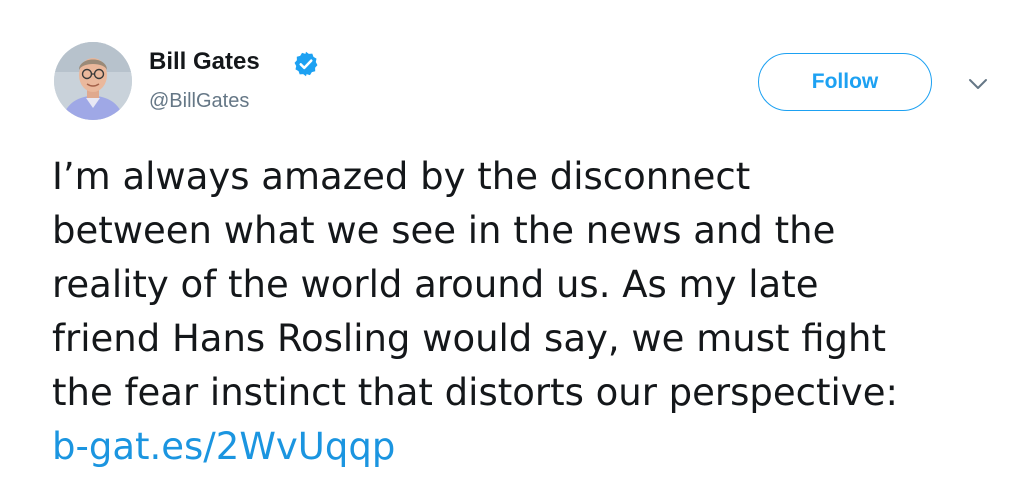 This screenshot has height=479, width=1024. What do you see at coordinates (444, 230) in the screenshot?
I see `tweet-text-line: between what we see in the news and the` at bounding box center [444, 230].